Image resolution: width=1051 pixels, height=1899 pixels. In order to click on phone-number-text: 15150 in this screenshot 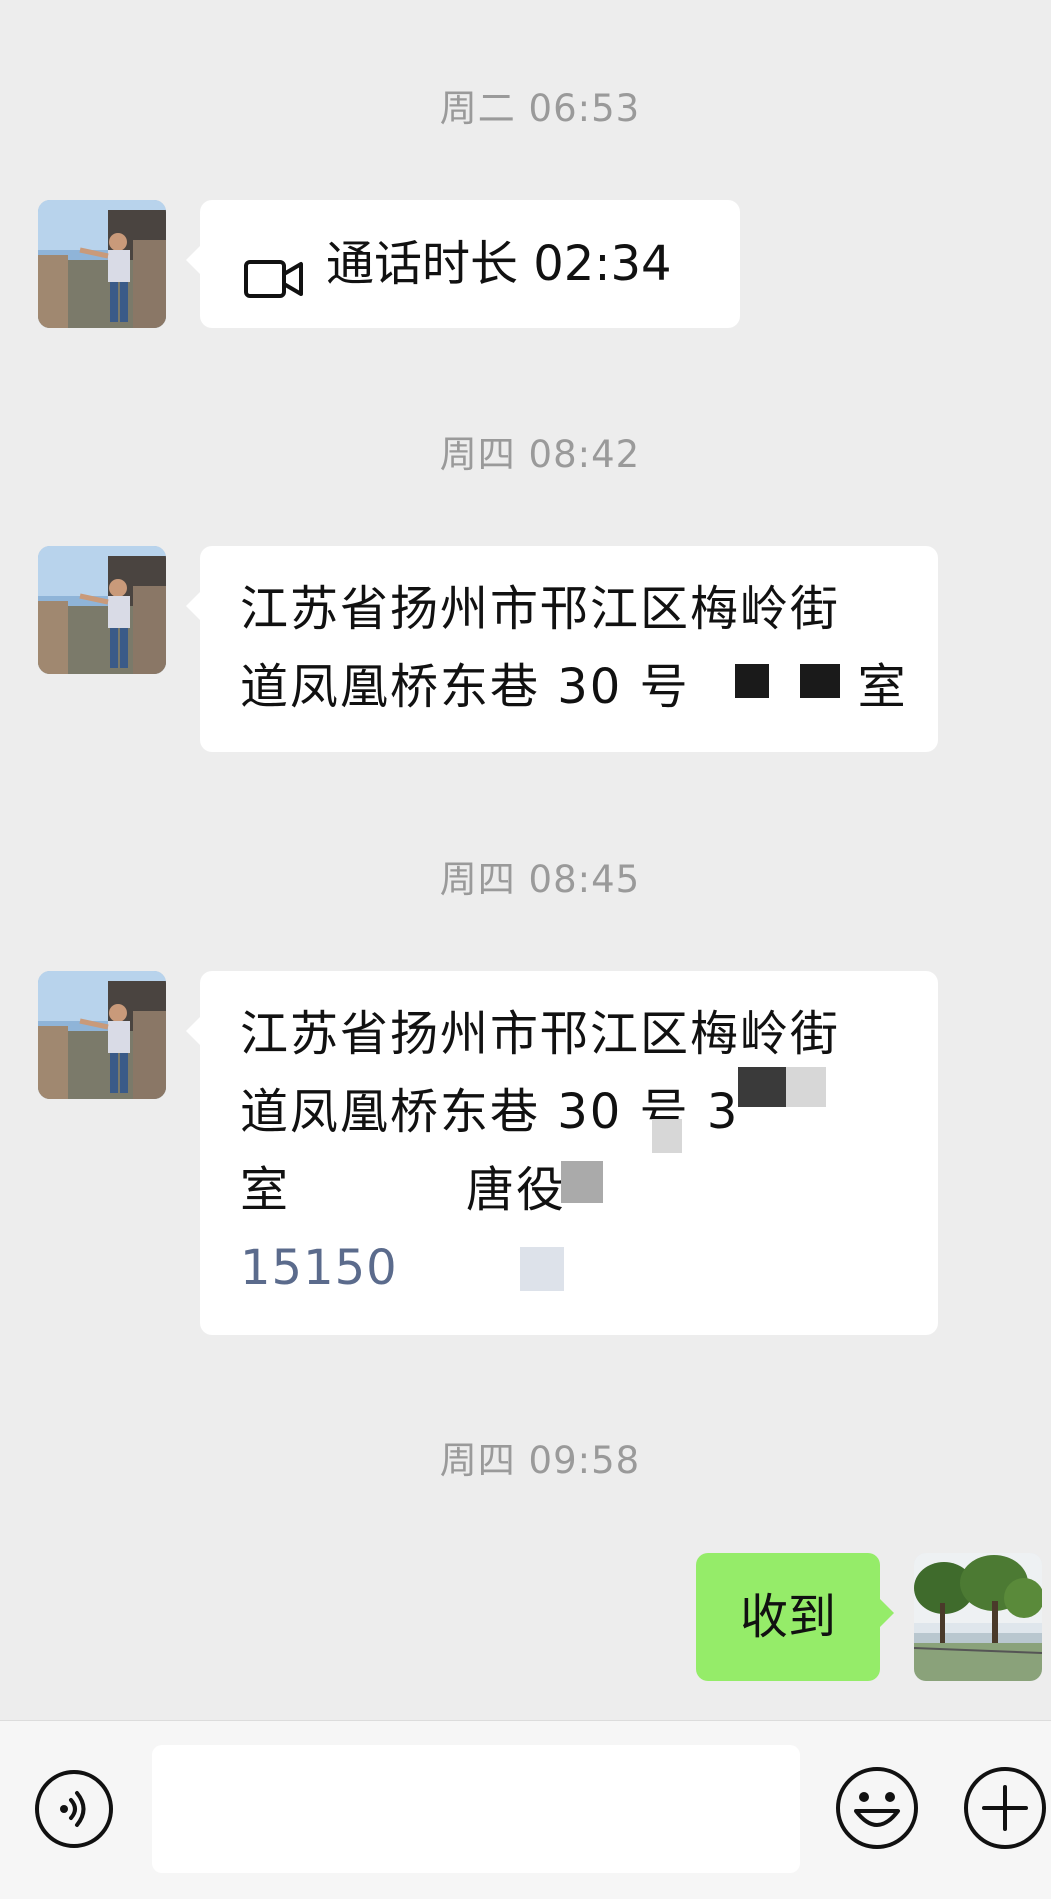, I will do `click(569, 1268)`.